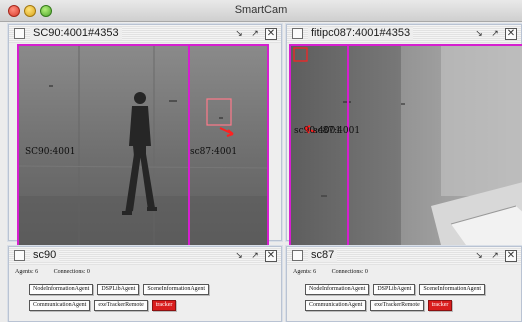  I want to click on overlay-label: SC90:4001, so click(50, 152).